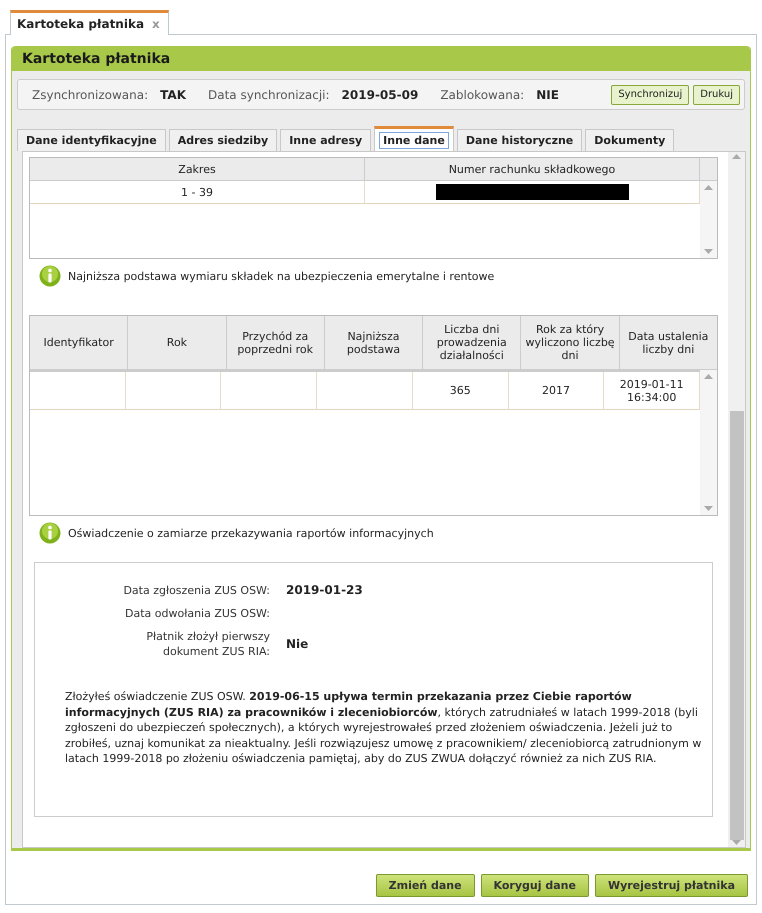  Describe the element at coordinates (383, 727) in the screenshot. I see `notice-text: Złożyłeś oświadczenie ZUS OSW. 2019-06-15 upływa termin przekazania przez Ciebie raportów informacyjnych (ZUS RIA) za pracowników i zleceniobiorców, których zatrudniałeś w latach 1999-2018 (byli zgłoszeni do ubezpieczeń społecznych), a których wyrejestrowałeś przed złożeniem oświadczenia. Jeżeli już to zrobiłeś, uznaj komunikat za nieaktualny. Jeśli rozwiązujesz umowę z pracownikiem/ zleceniobiorcą zatrudnionym w latach 1999-2018 po złożeniu oświadczenia pamiętaj, aby do ZUS ZWUA dołączyć również za nich ZUS RIA.` at that location.